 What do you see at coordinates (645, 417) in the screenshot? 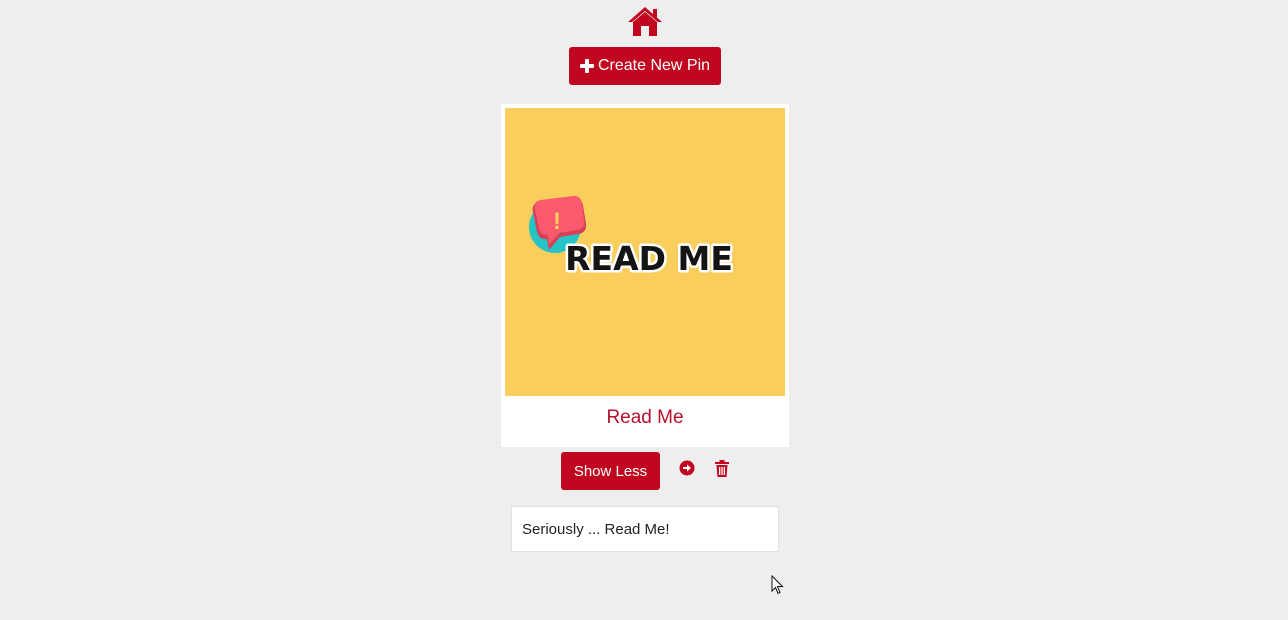
I see `pin-title: Read Me` at bounding box center [645, 417].